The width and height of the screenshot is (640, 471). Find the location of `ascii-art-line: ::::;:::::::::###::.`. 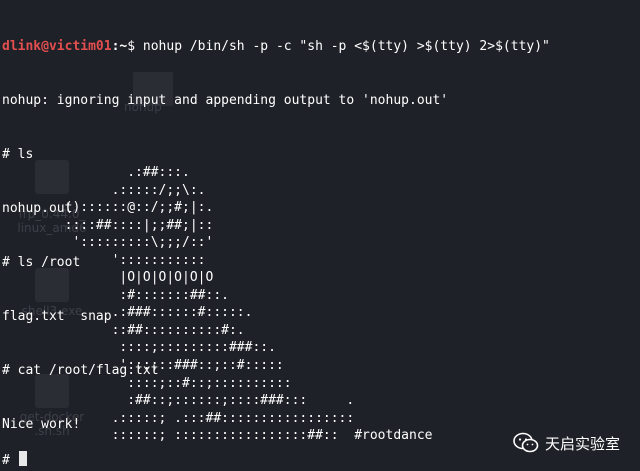

ascii-art-line: ::::;:::::::::###::. is located at coordinates (139, 348).